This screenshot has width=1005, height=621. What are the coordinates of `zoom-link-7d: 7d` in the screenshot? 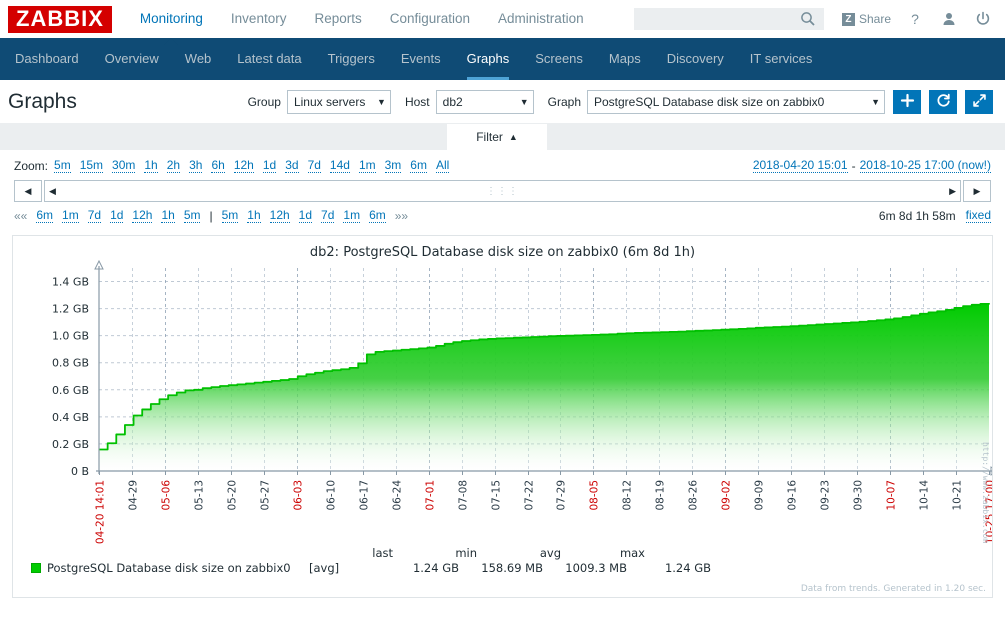 It's located at (314, 165).